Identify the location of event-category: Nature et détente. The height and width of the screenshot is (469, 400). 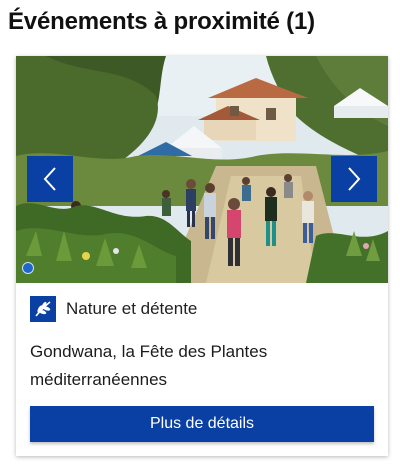
(113, 309).